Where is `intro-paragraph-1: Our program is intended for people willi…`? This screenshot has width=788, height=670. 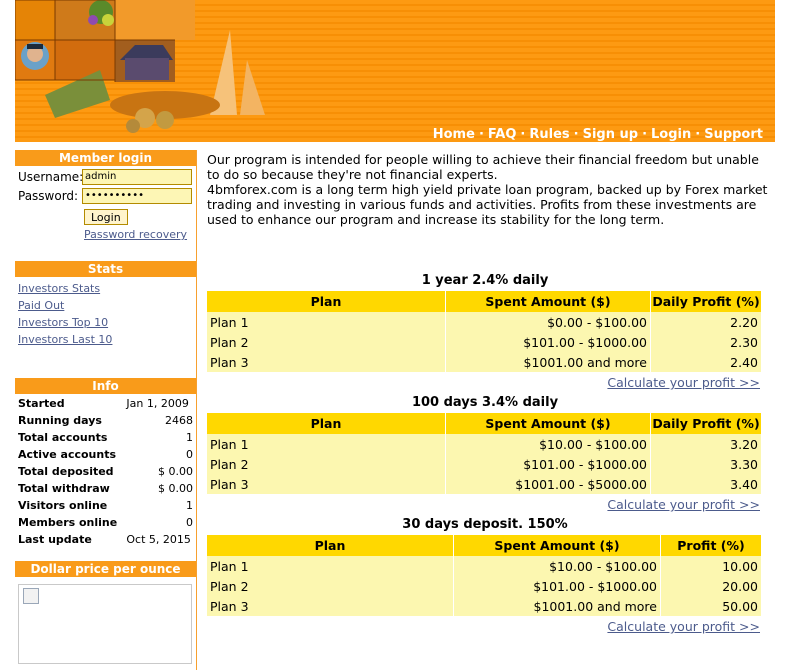
intro-paragraph-1: Our program is intended for people willi… is located at coordinates (483, 167).